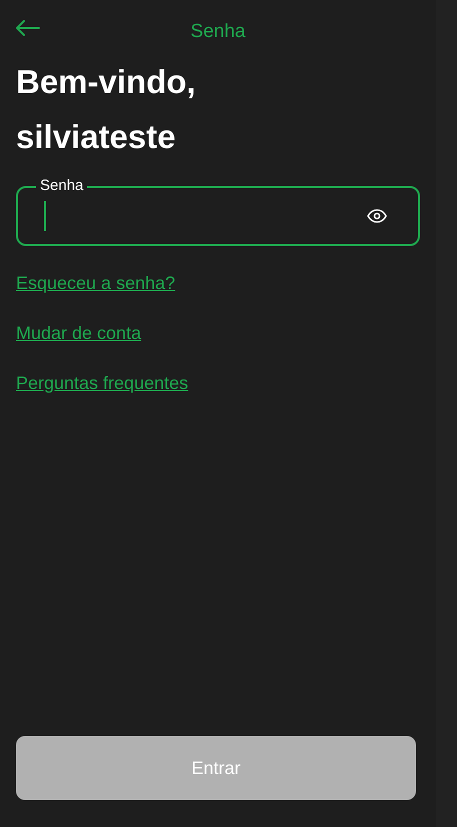 The height and width of the screenshot is (827, 457). Describe the element at coordinates (79, 333) in the screenshot. I see `text-link: Mudar de conta` at that location.